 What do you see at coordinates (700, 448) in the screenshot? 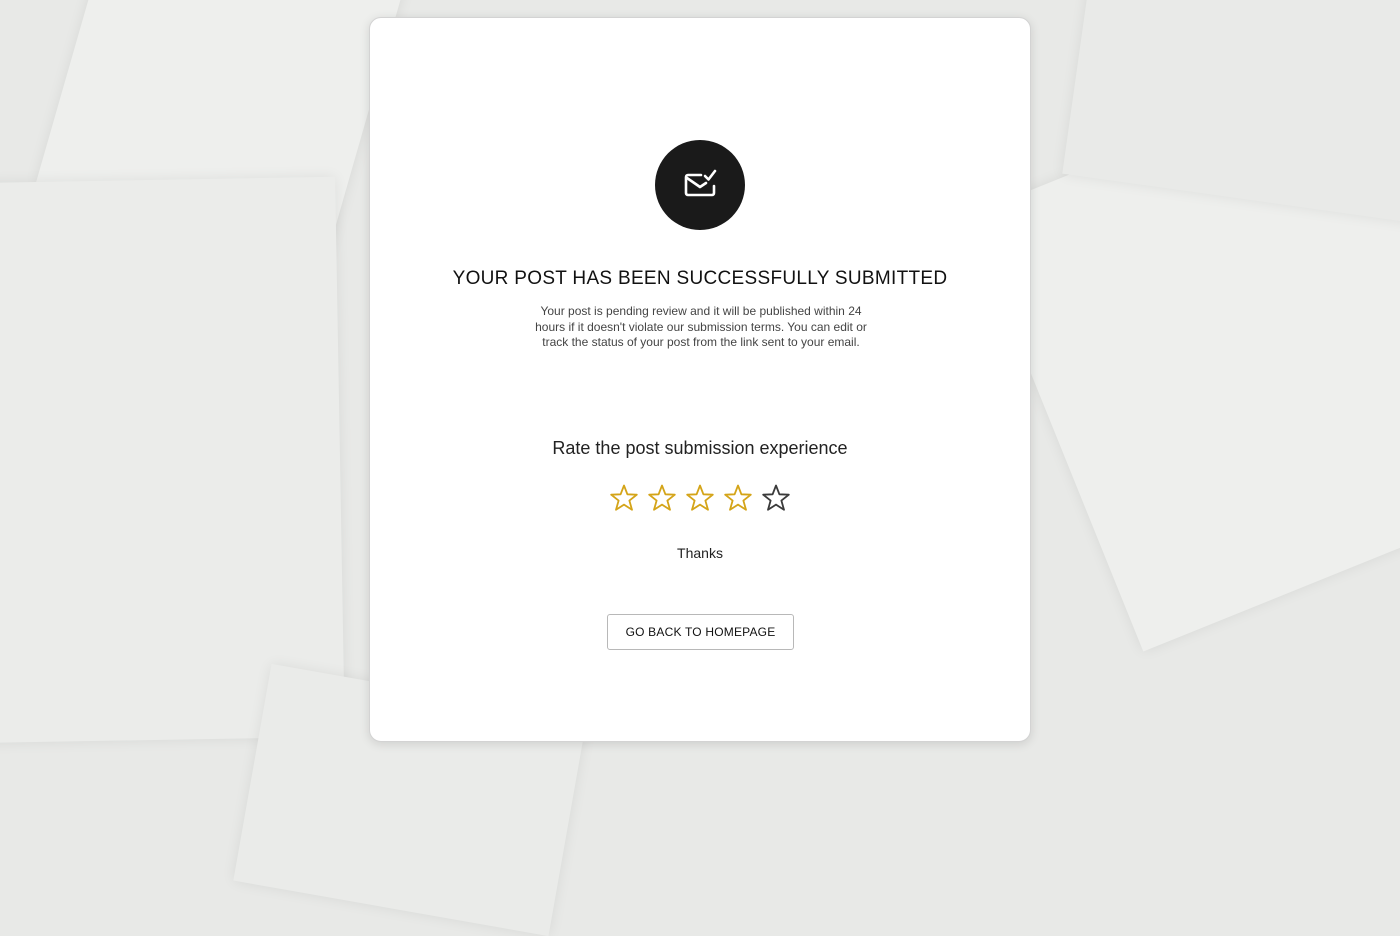
I see `rating-prompt: Rate the post submission experience` at bounding box center [700, 448].